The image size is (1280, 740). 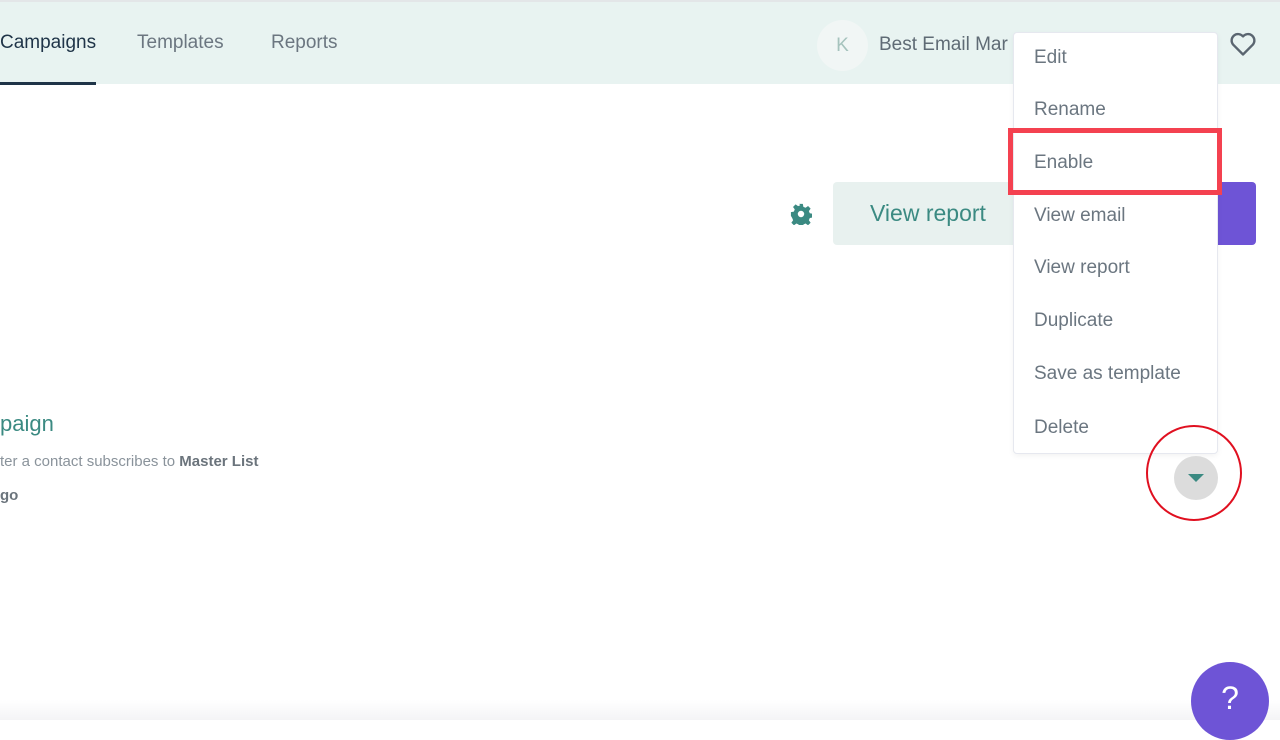 I want to click on avatar-initial: K, so click(x=842, y=45).